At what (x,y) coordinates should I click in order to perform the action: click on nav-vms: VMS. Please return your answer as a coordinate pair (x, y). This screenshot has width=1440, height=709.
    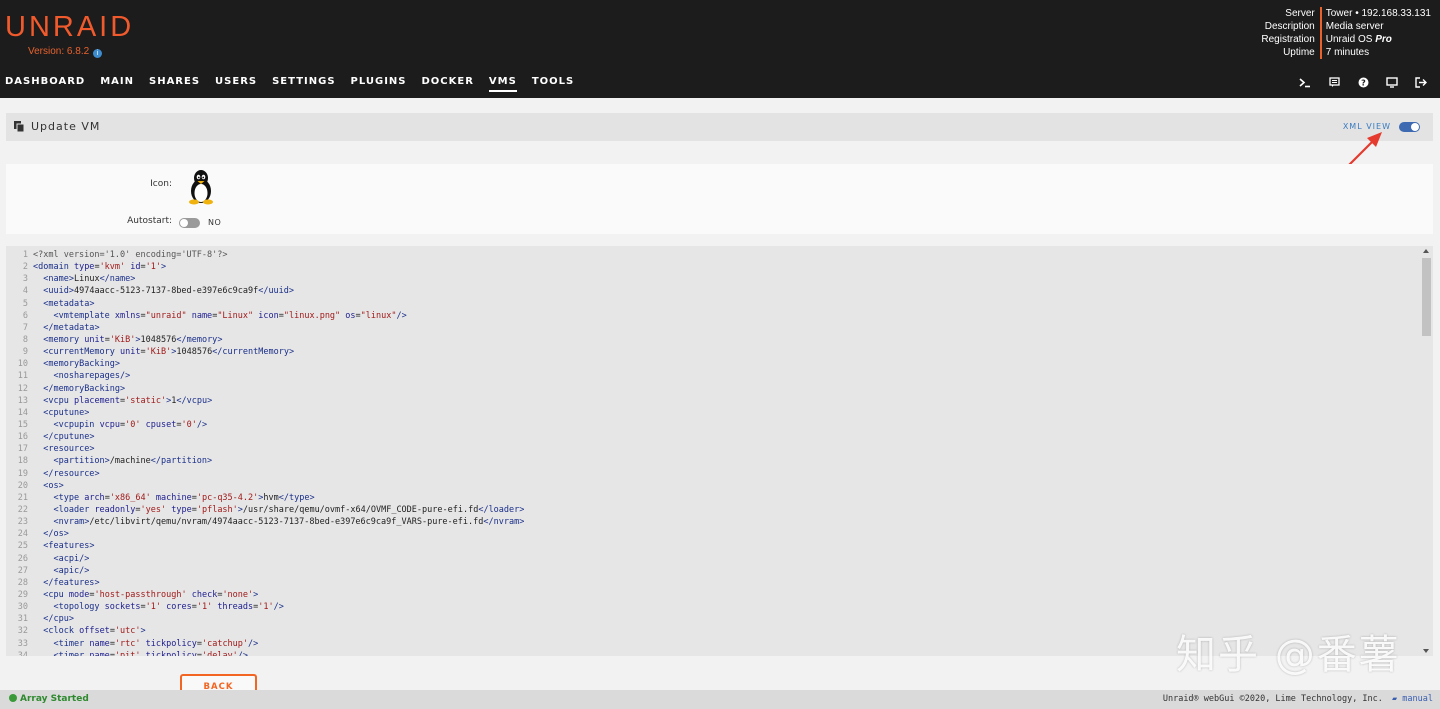
    Looking at the image, I should click on (502, 84).